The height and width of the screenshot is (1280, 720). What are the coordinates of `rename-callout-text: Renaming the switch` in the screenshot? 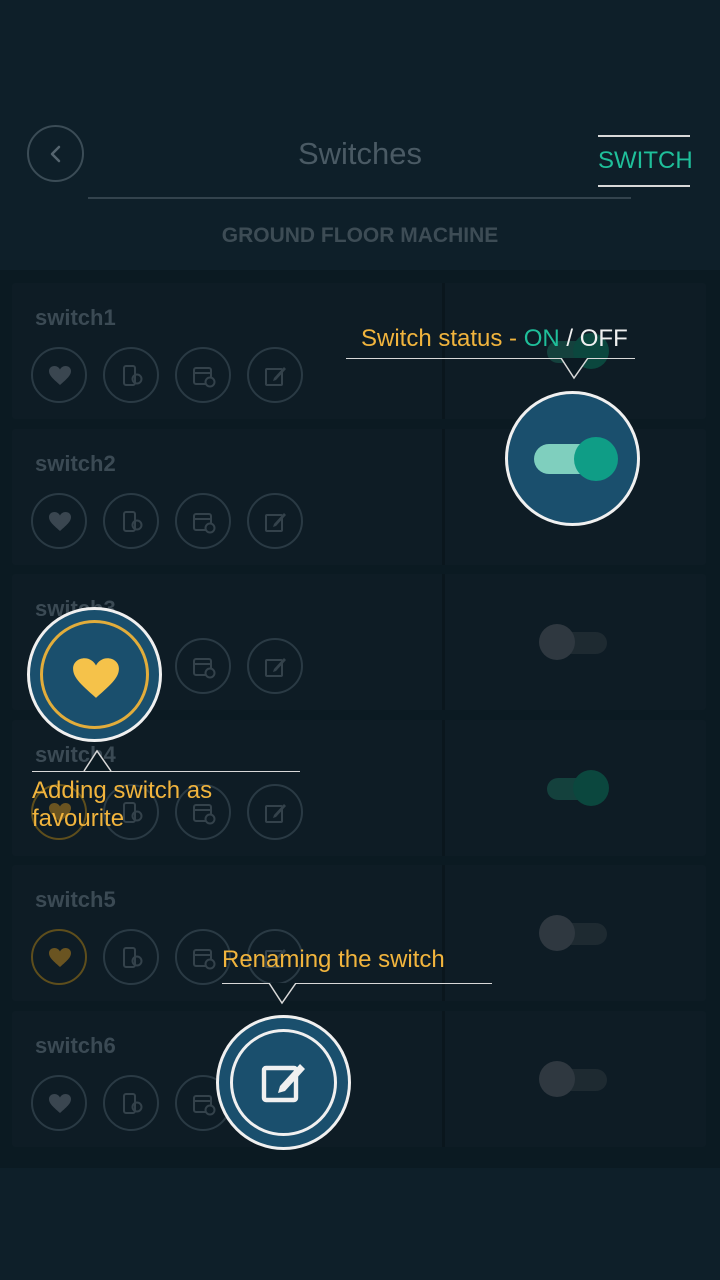 It's located at (333, 959).